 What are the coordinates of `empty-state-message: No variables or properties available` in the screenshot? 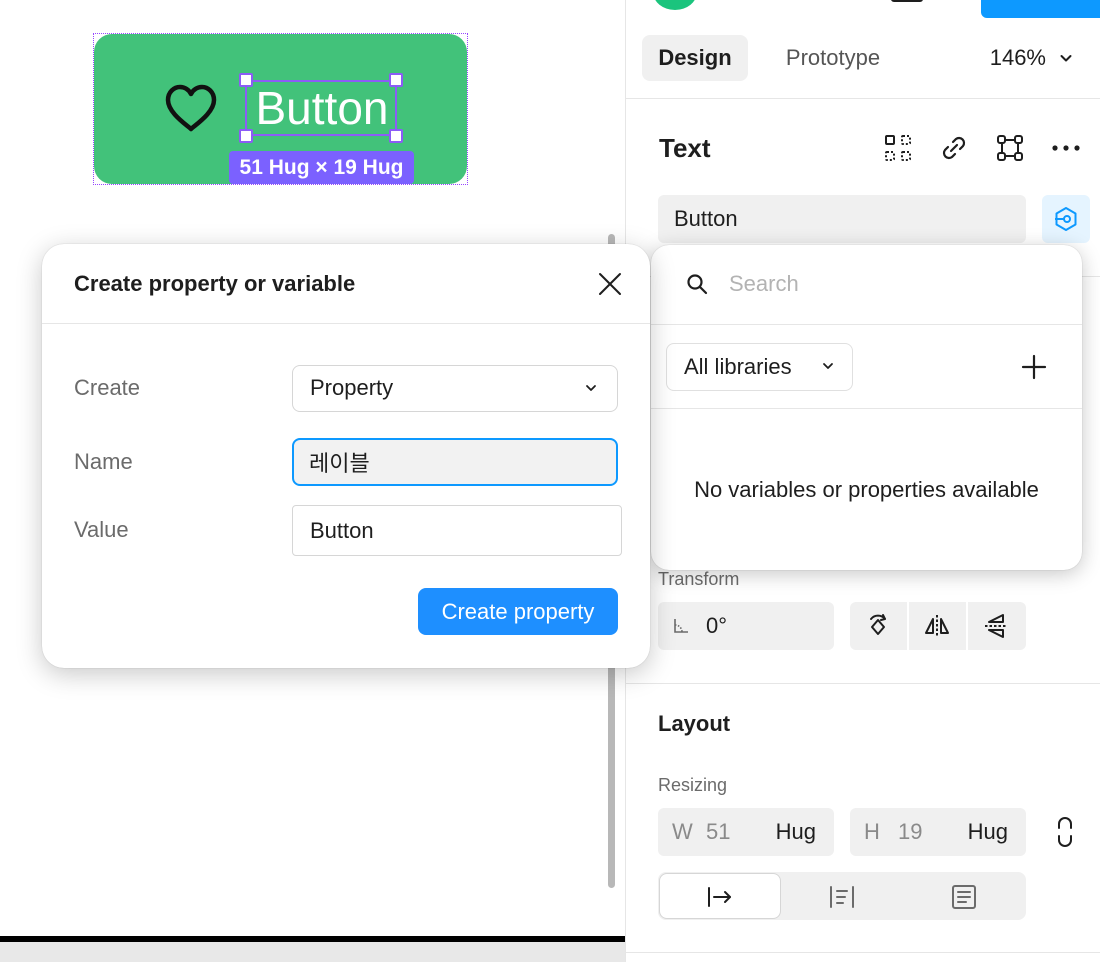 It's located at (866, 489).